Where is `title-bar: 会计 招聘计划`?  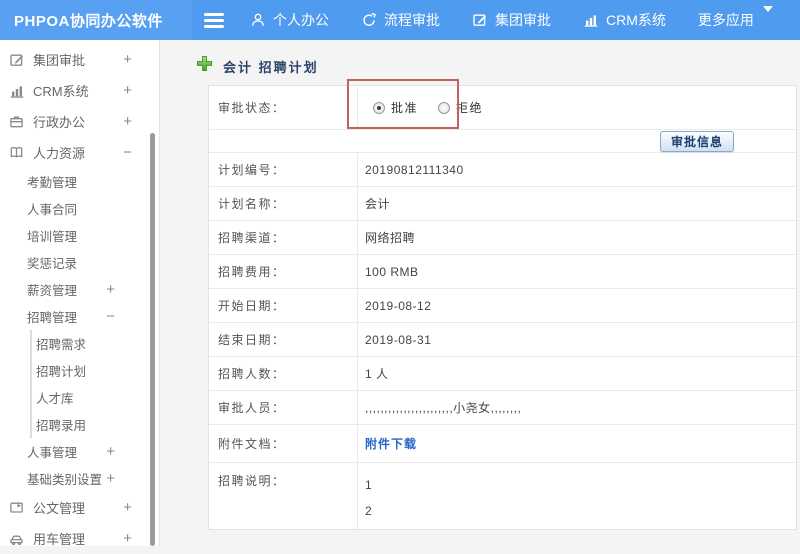 title-bar: 会计 招聘计划 is located at coordinates (257, 66).